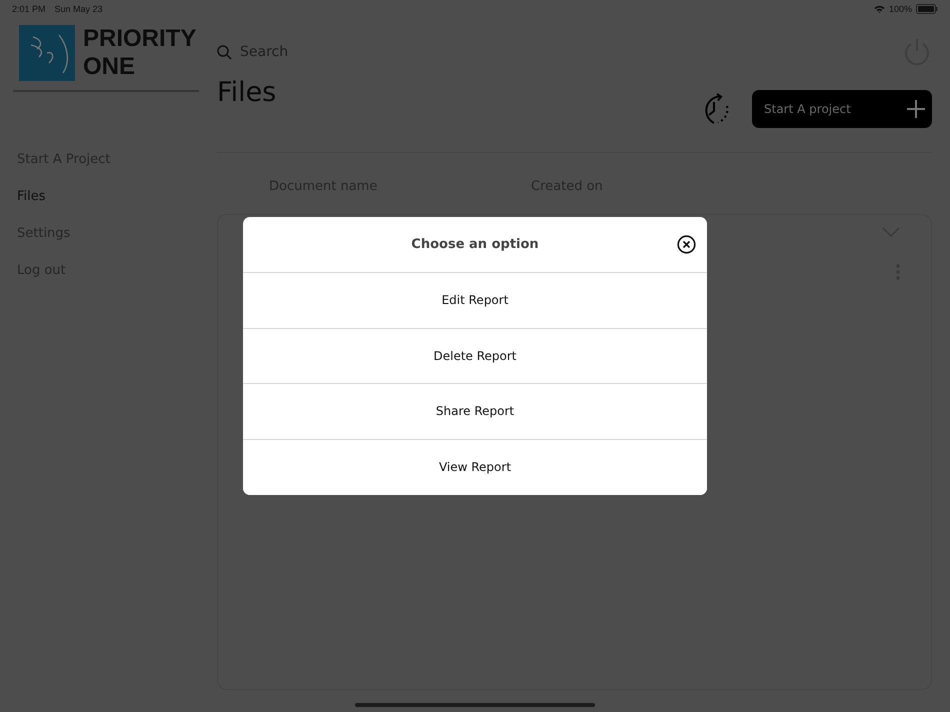 This screenshot has width=950, height=712. I want to click on plus-icon, so click(916, 109).